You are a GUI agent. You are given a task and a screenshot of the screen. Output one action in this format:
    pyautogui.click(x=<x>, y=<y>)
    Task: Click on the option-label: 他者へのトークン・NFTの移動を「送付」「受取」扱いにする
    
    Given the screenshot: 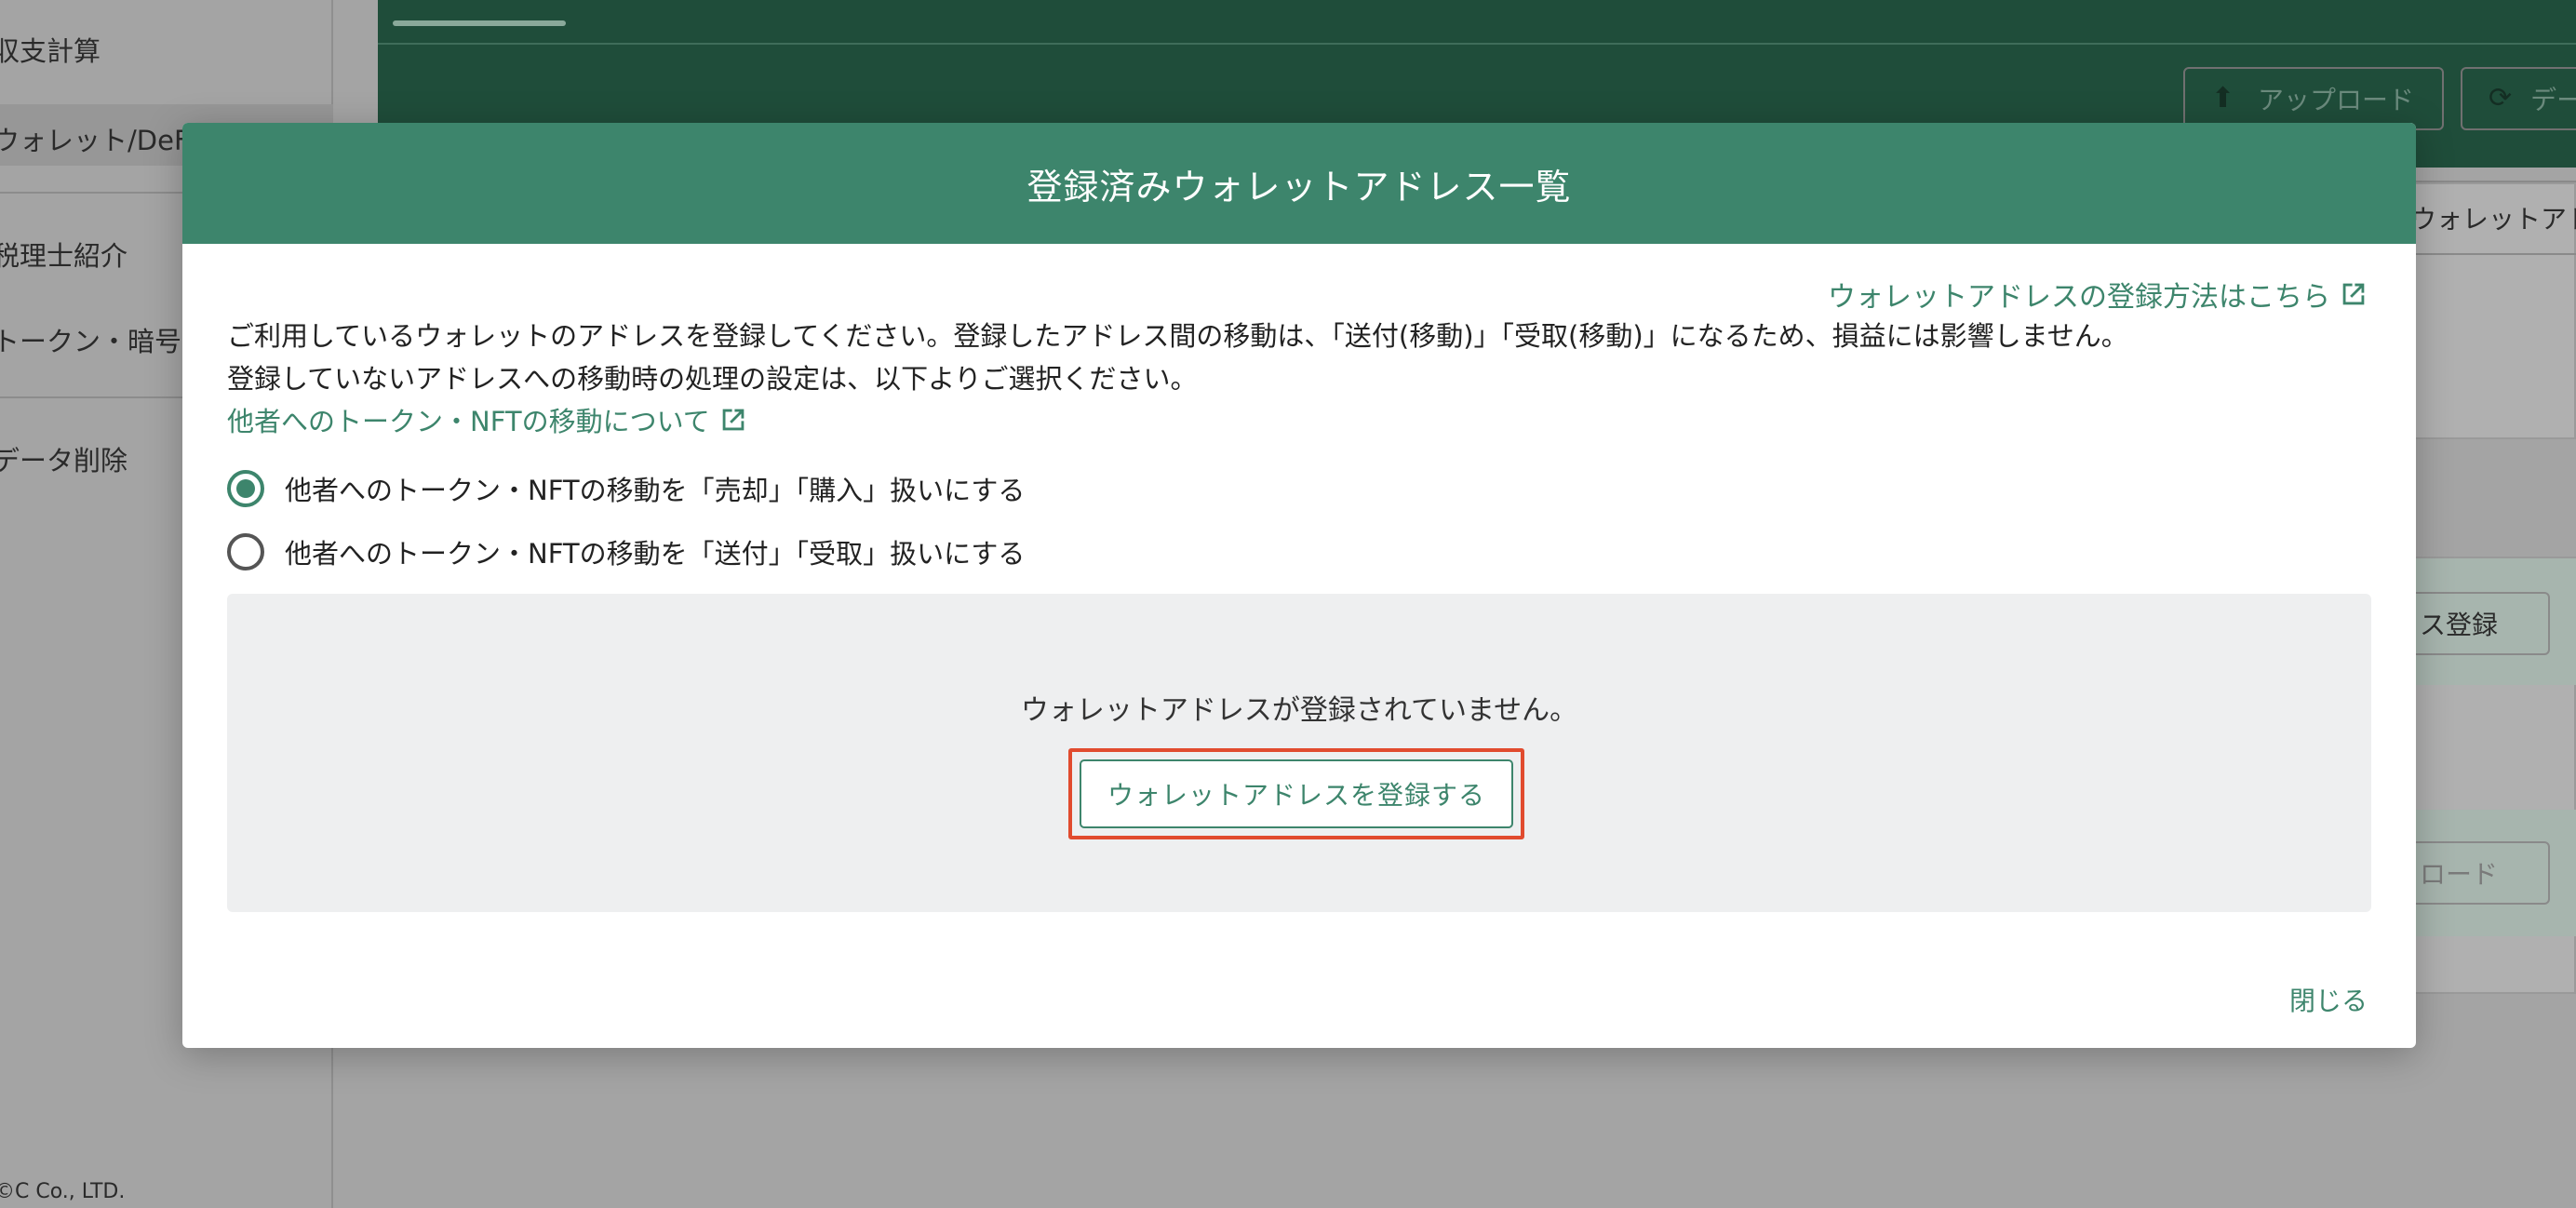 What is the action you would take?
    pyautogui.click(x=655, y=554)
    